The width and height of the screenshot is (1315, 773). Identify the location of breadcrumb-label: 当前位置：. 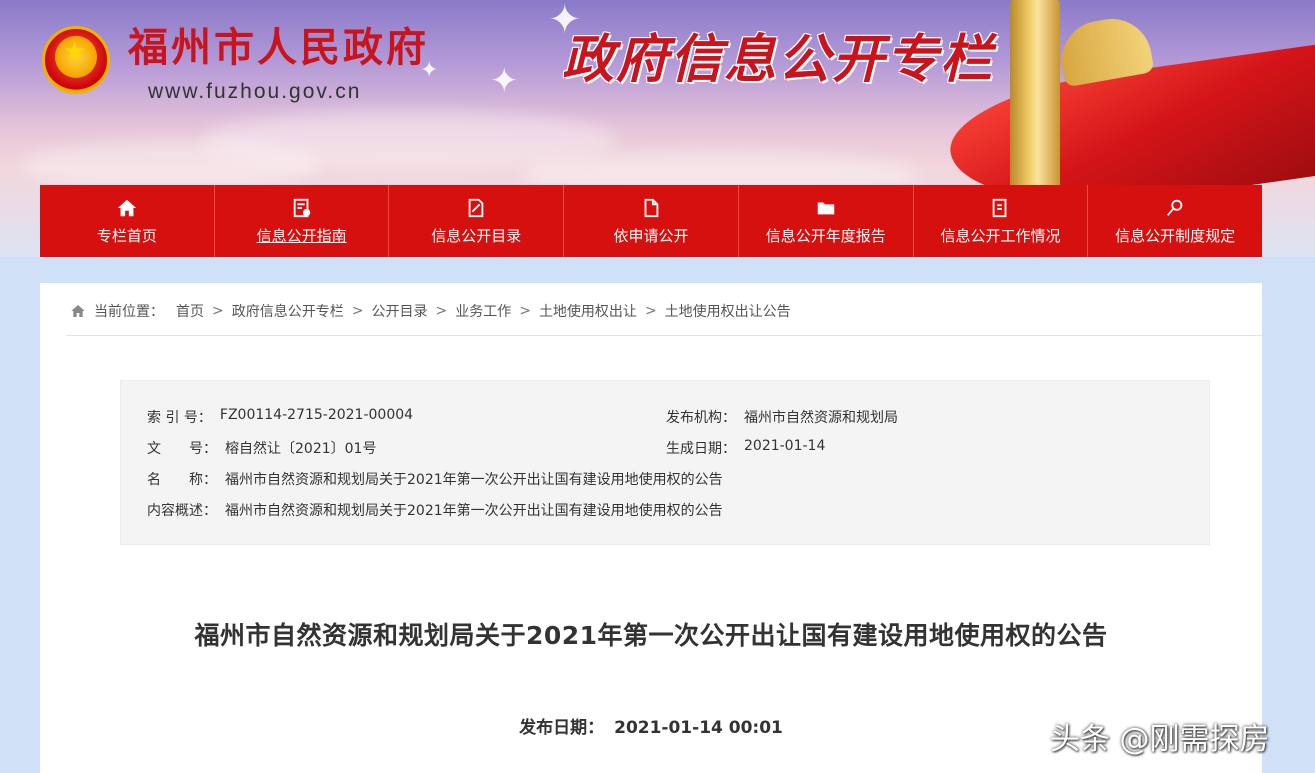
(129, 312).